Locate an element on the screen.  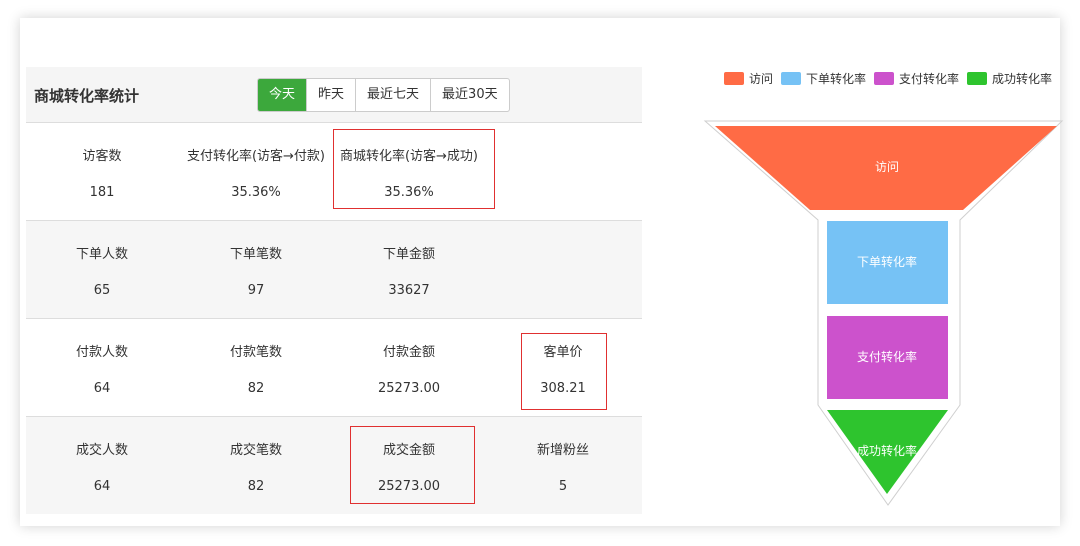
panel-header: 商城转化率统计 今天 昨天 最近七天 最近30天 is located at coordinates (334, 95).